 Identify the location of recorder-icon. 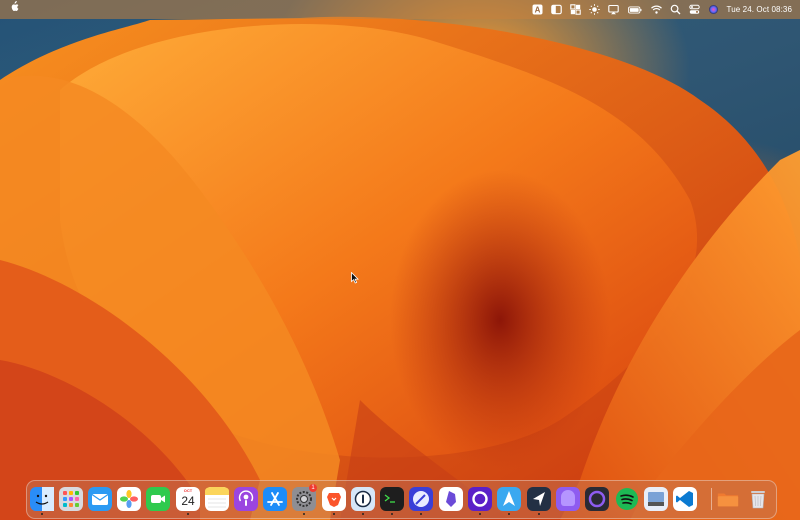
(597, 499).